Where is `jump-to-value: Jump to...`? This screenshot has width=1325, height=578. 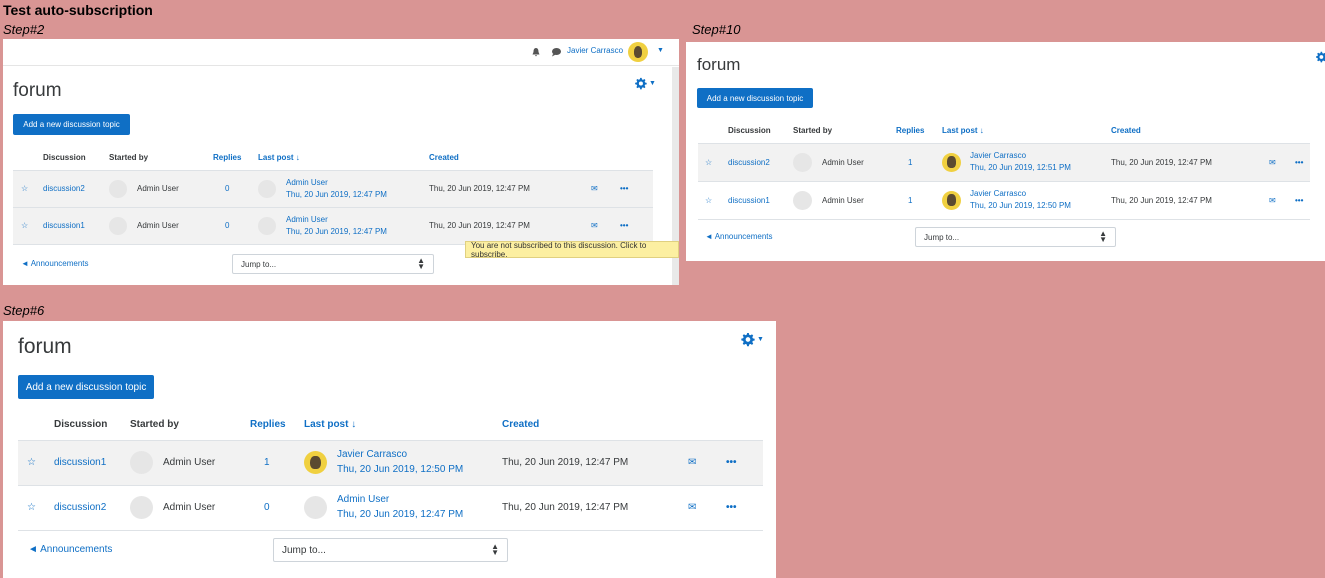
jump-to-value: Jump to... is located at coordinates (259, 264).